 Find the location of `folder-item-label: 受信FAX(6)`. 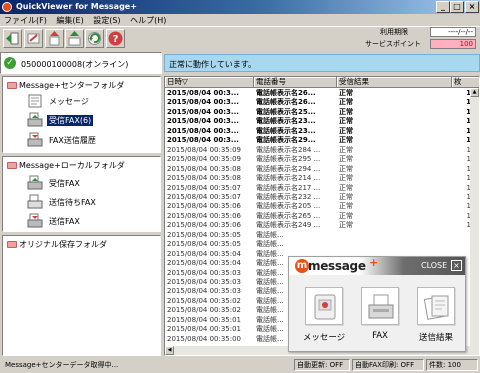

folder-item-label: 受信FAX(6) is located at coordinates (70, 120).